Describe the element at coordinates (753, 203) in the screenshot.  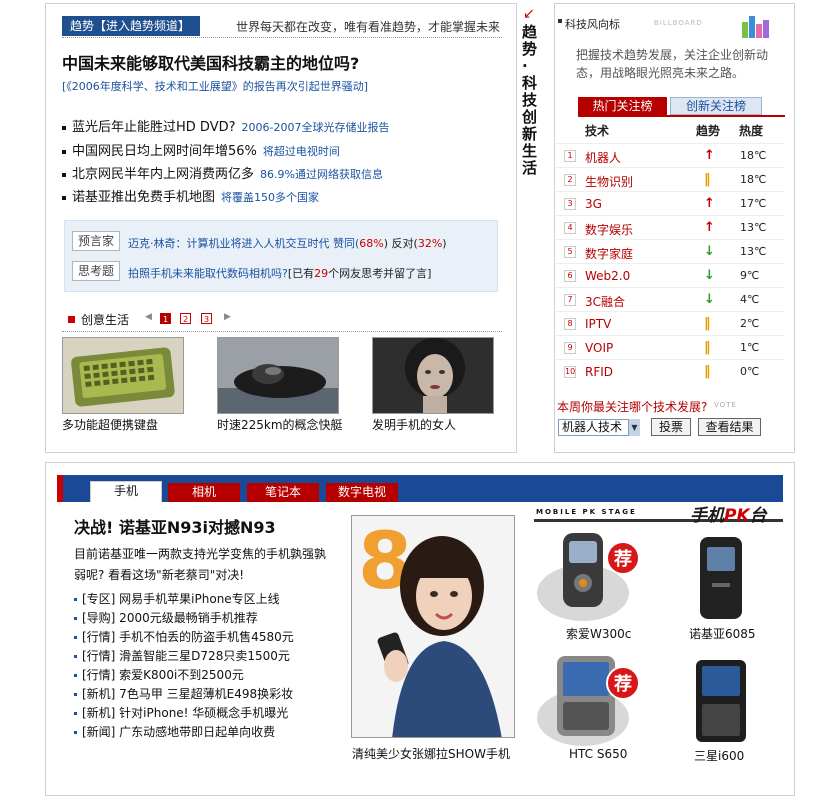
I see `heat-value: 17℃` at that location.